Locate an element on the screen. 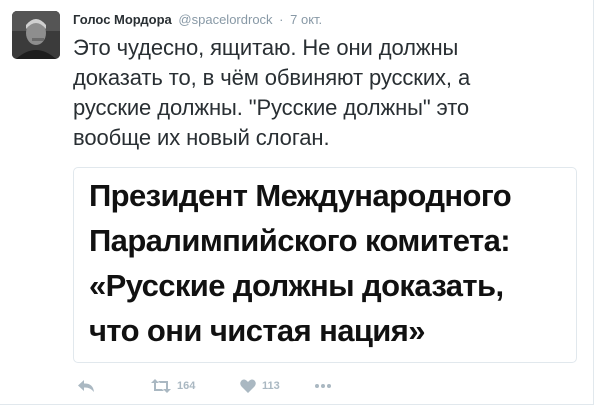  tweet-text-line: Это чудесно, ящитаю. Не они должны is located at coordinates (266, 47).